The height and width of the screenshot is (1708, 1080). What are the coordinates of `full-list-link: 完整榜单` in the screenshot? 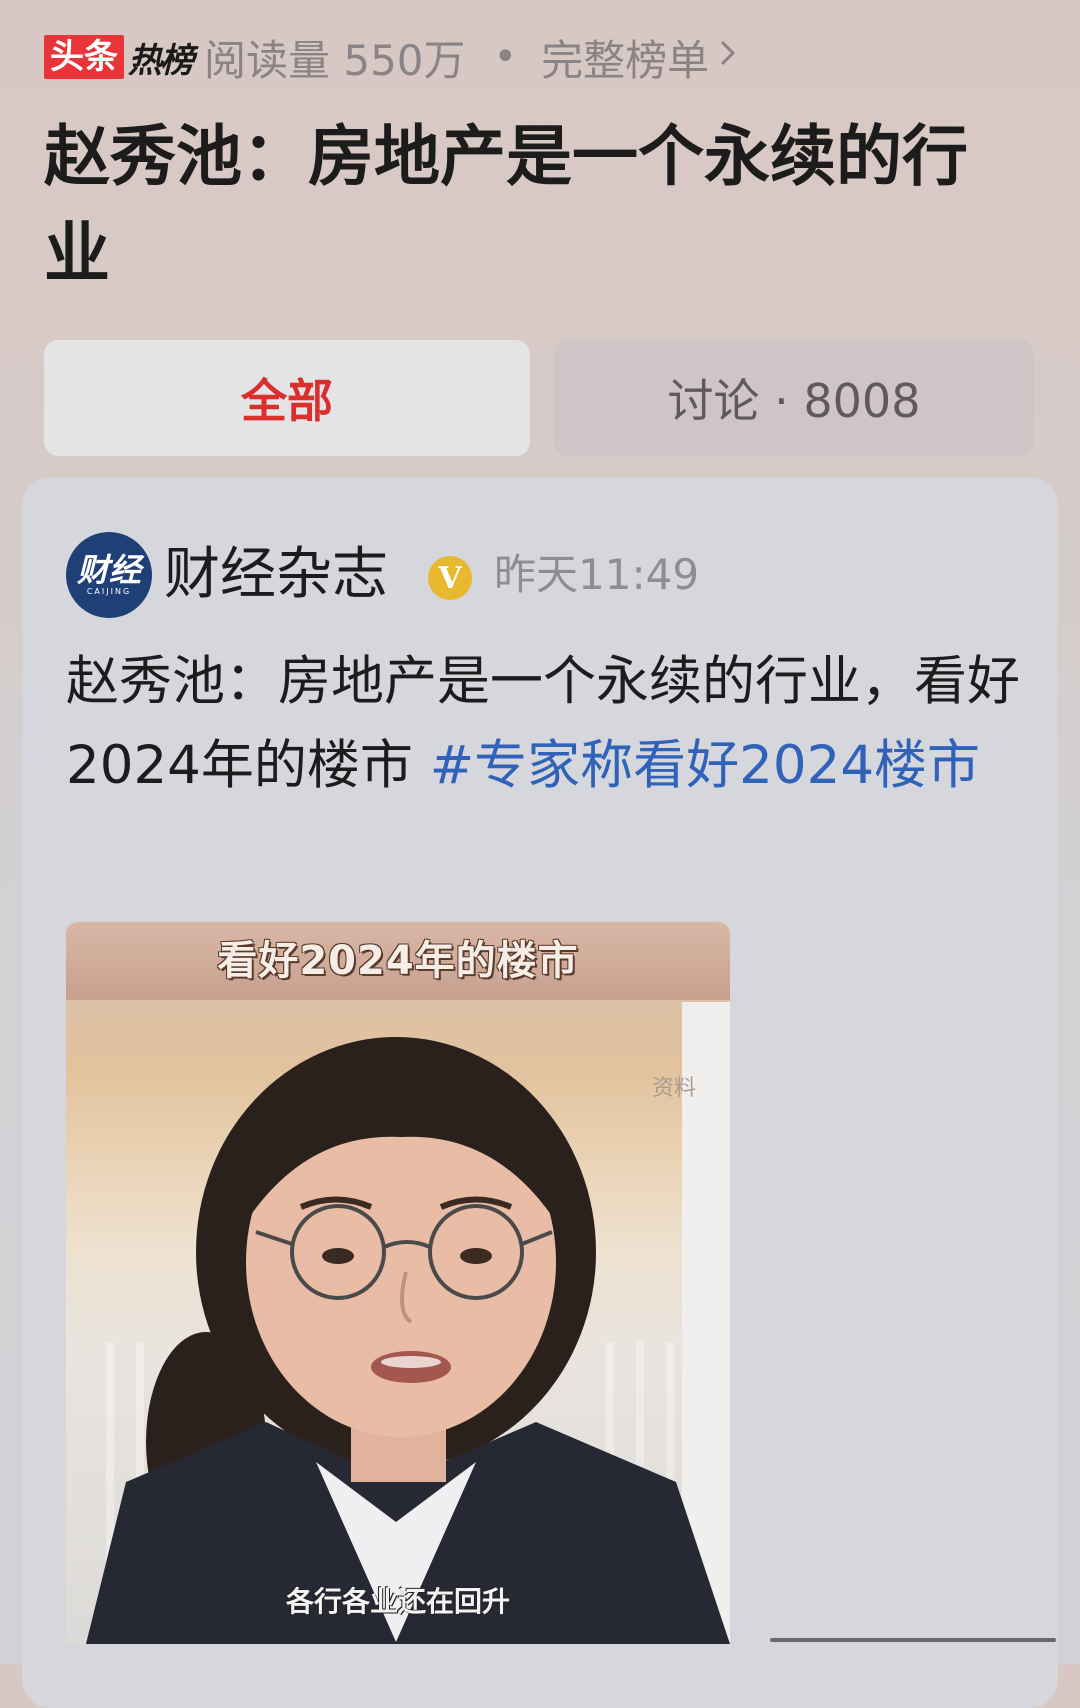 It's located at (625, 57).